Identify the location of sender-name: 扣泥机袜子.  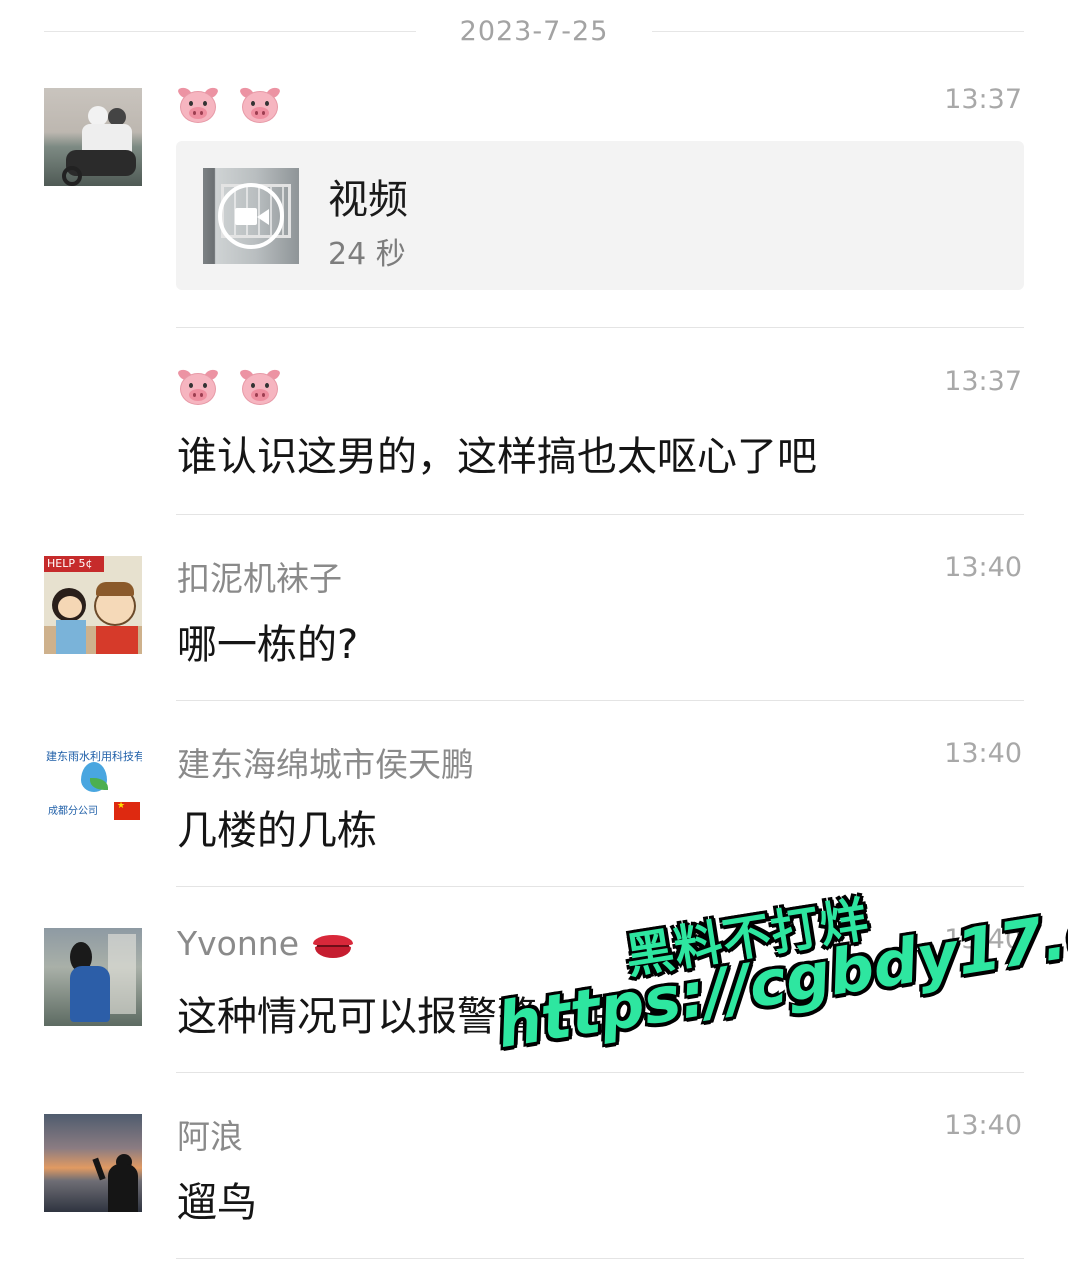
(259, 578).